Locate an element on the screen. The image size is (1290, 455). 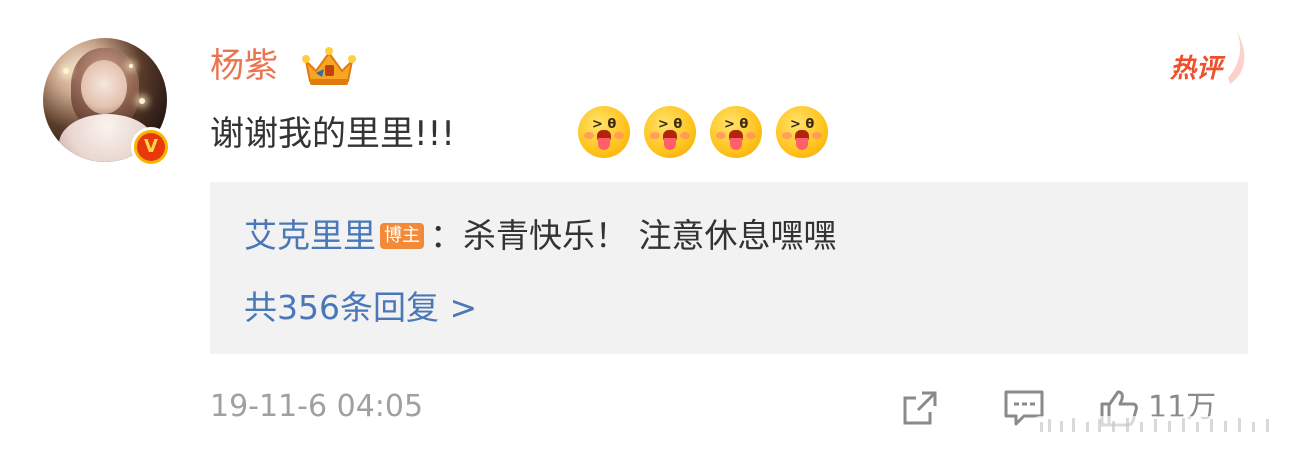
comment-text: 谢谢我的里里!!! is located at coordinates (332, 134).